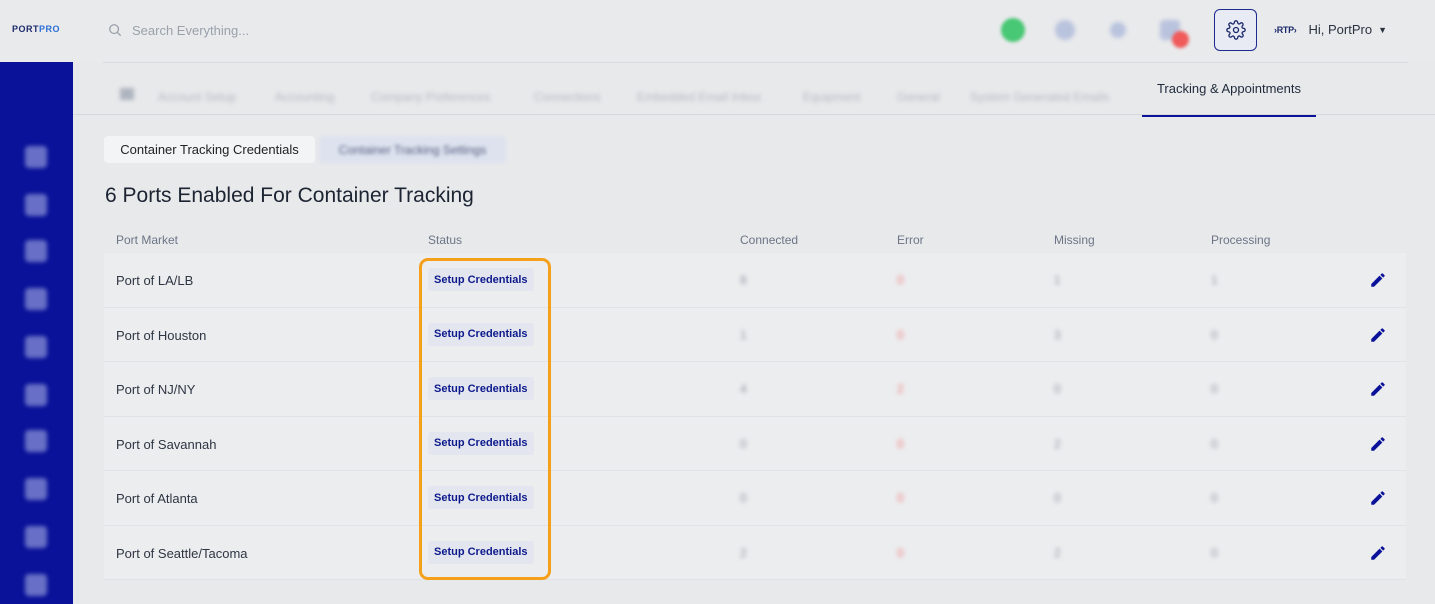  Describe the element at coordinates (157, 498) in the screenshot. I see `port-name: Port of Atlanta` at that location.